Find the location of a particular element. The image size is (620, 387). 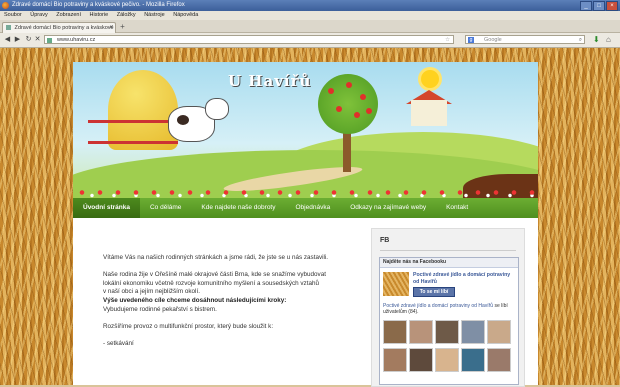

minimize-icon: _ is located at coordinates (586, 6).